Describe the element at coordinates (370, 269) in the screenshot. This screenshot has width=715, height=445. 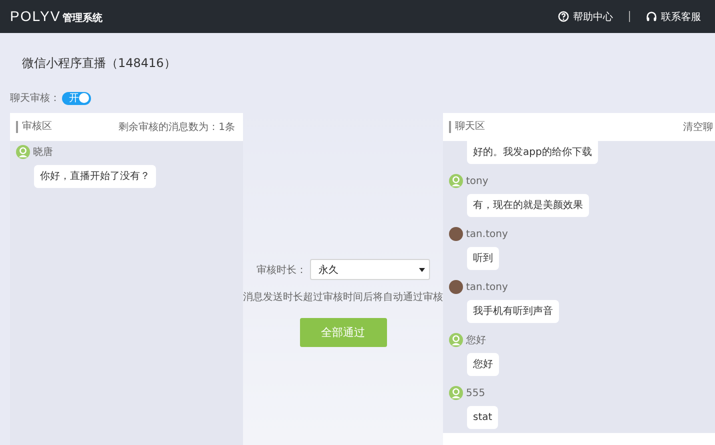
I see `duration-select: 永久` at that location.